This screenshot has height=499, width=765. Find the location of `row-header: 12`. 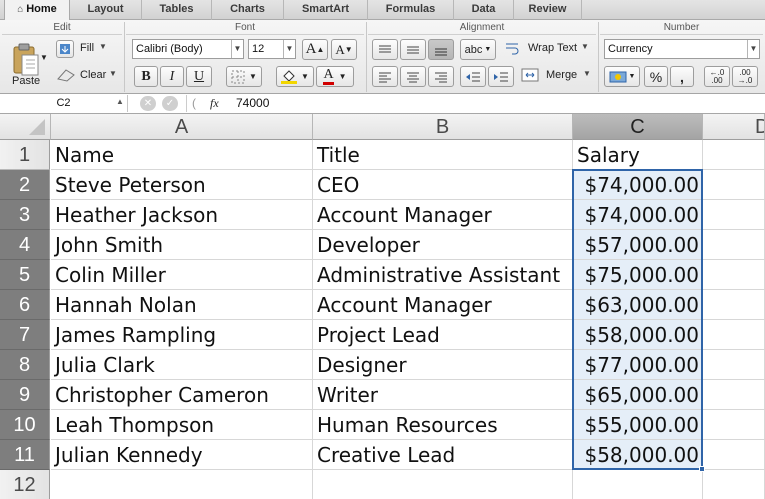

row-header: 12 is located at coordinates (25, 484).